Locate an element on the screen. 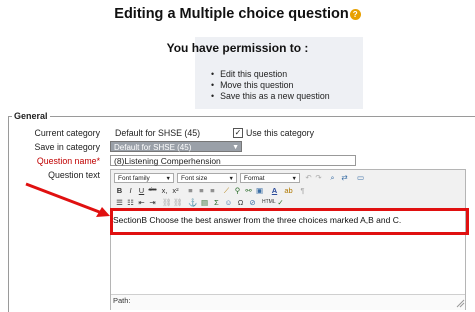  fullscreen-icon: ▭ is located at coordinates (360, 177).